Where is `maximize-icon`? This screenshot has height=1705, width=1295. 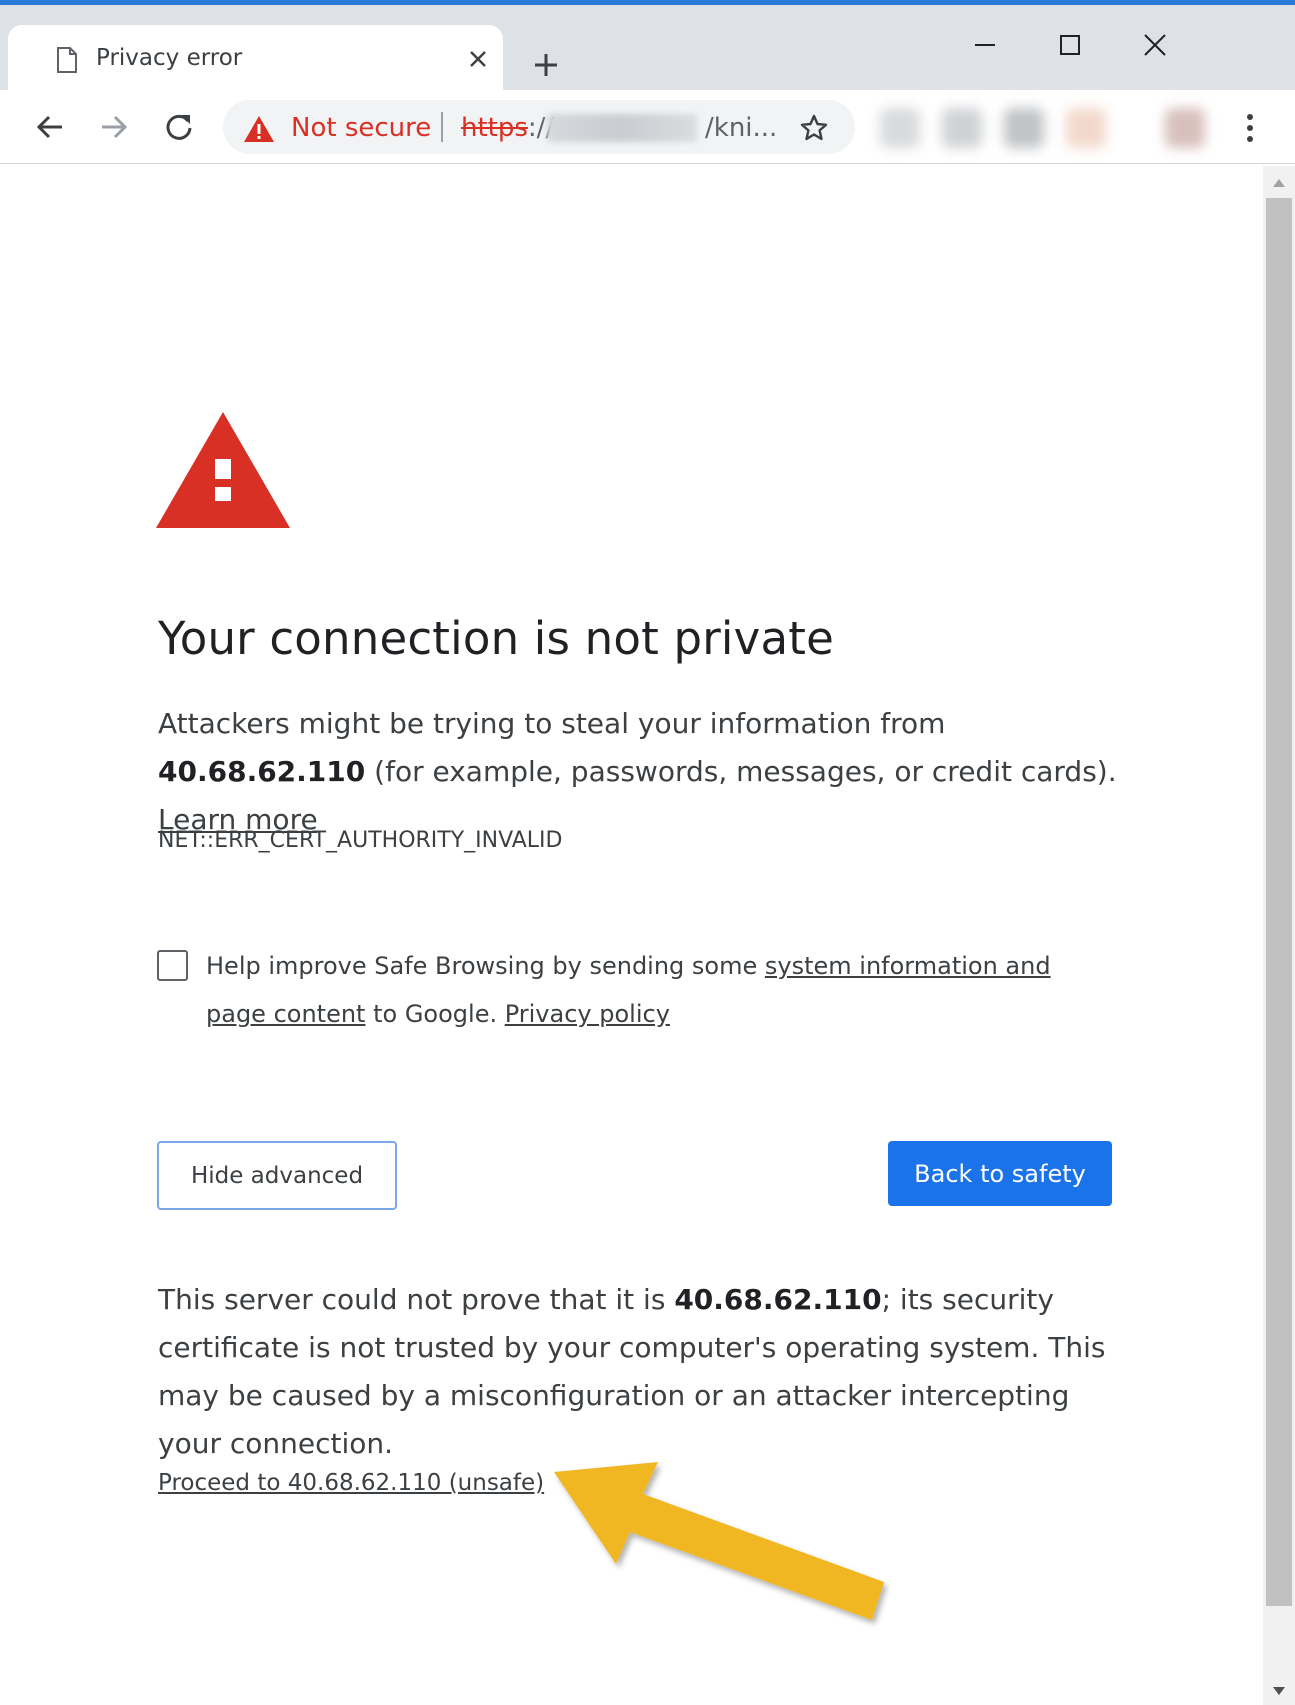 maximize-icon is located at coordinates (1070, 45).